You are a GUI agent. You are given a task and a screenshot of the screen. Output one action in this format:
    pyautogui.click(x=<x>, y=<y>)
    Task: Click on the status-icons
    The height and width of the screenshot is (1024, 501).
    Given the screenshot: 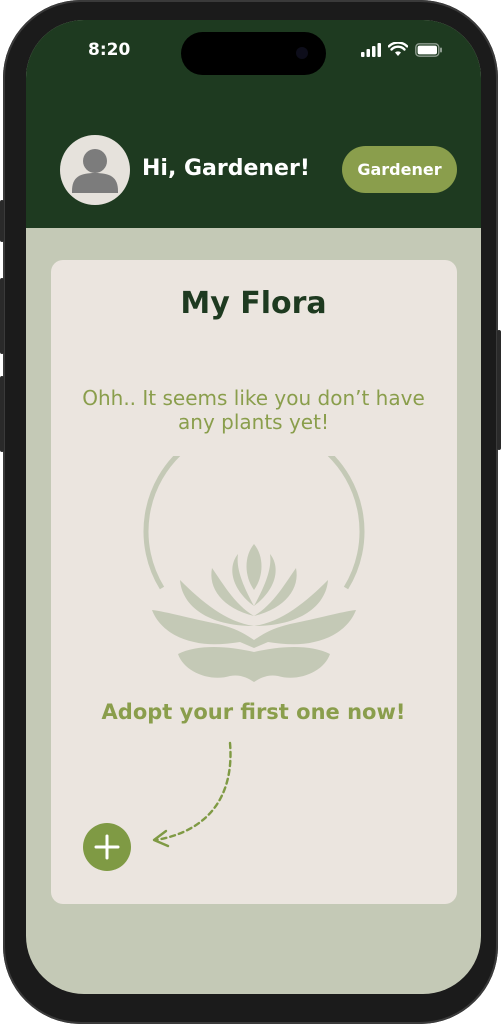 What is the action you would take?
    pyautogui.click(x=402, y=49)
    